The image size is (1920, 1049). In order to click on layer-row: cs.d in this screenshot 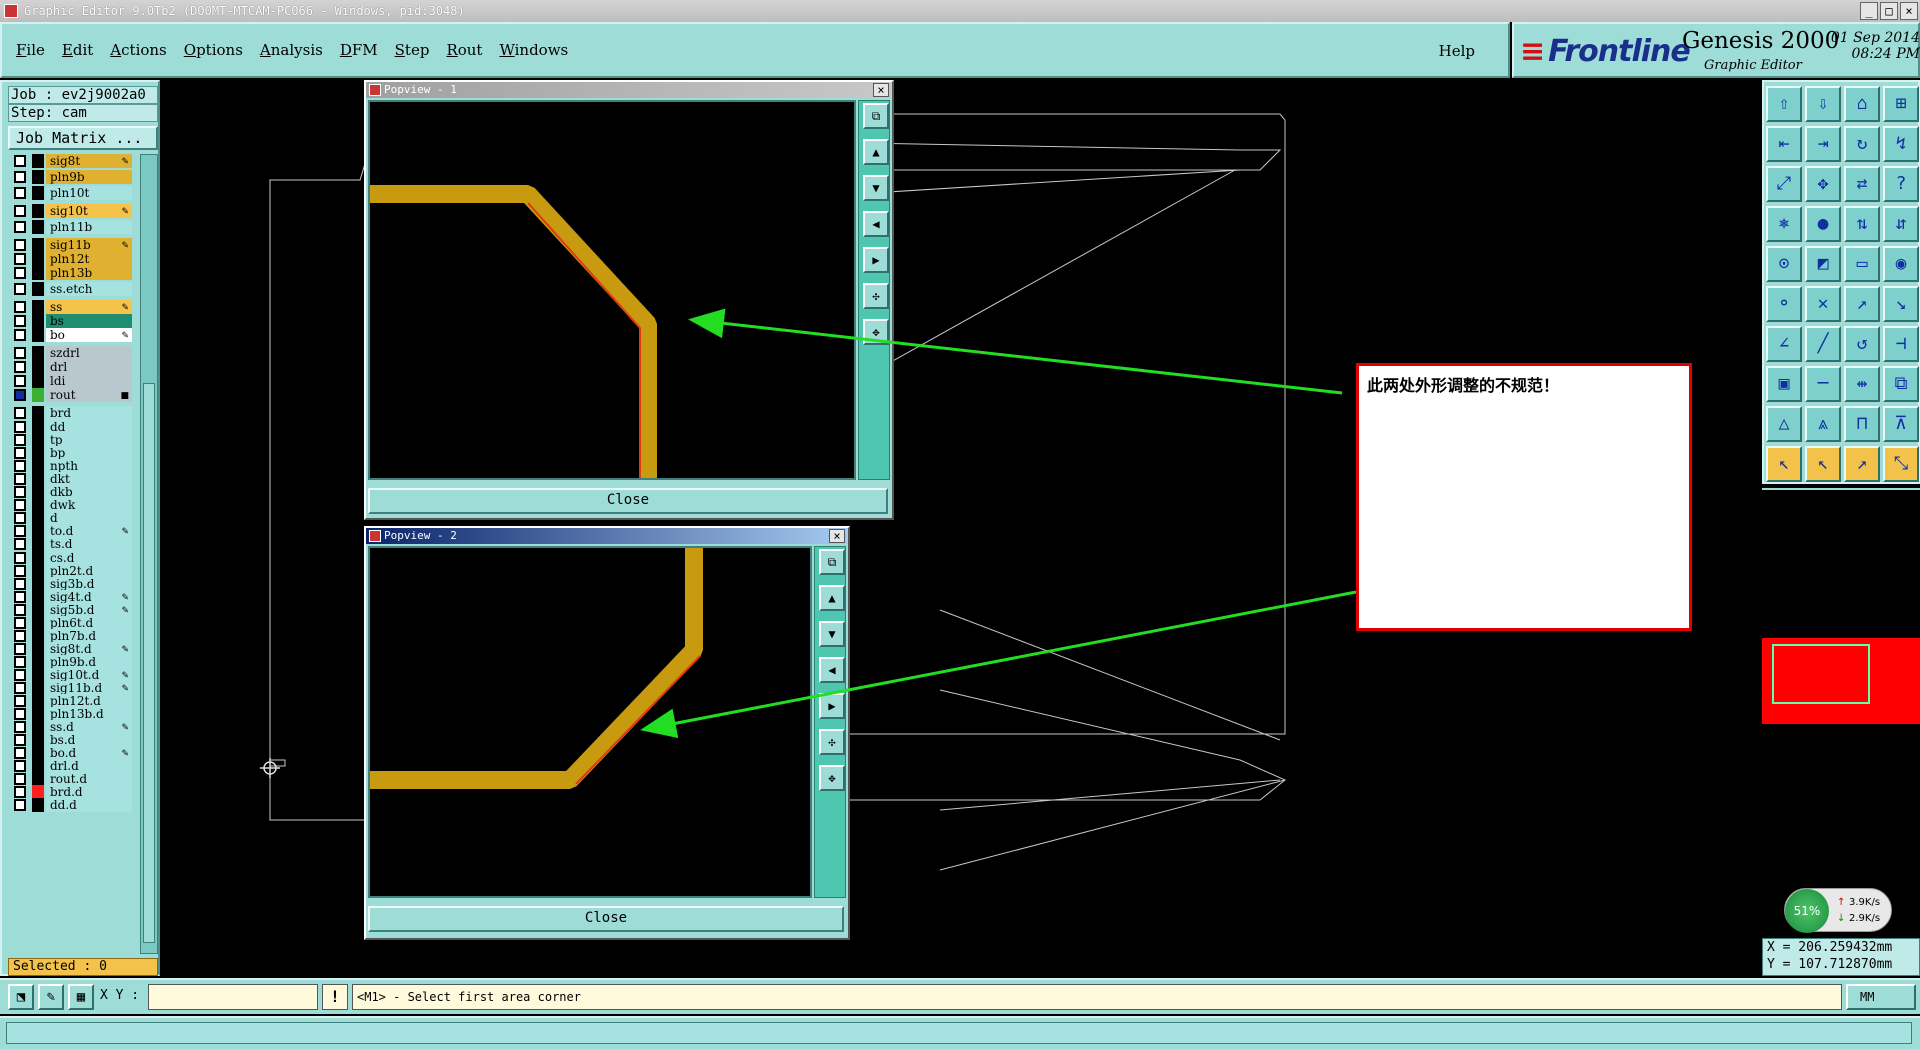, I will do `click(70, 557)`.